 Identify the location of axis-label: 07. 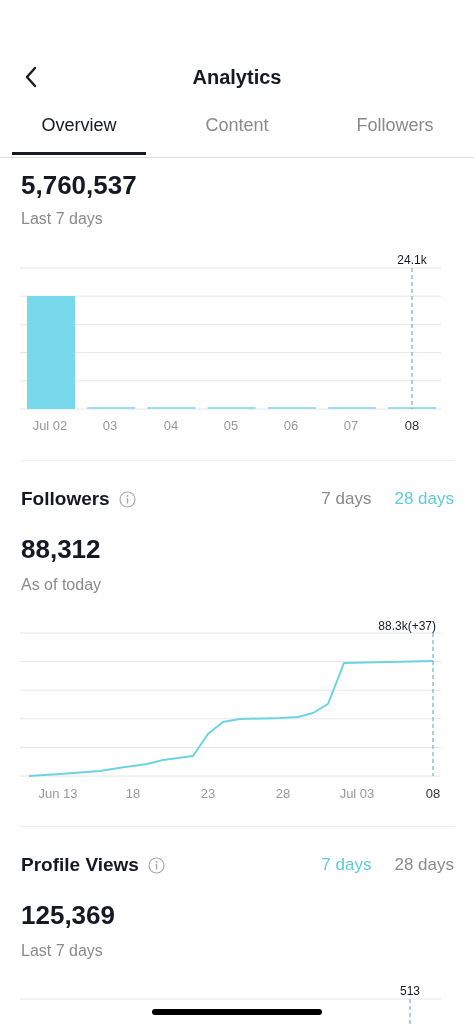
(351, 425).